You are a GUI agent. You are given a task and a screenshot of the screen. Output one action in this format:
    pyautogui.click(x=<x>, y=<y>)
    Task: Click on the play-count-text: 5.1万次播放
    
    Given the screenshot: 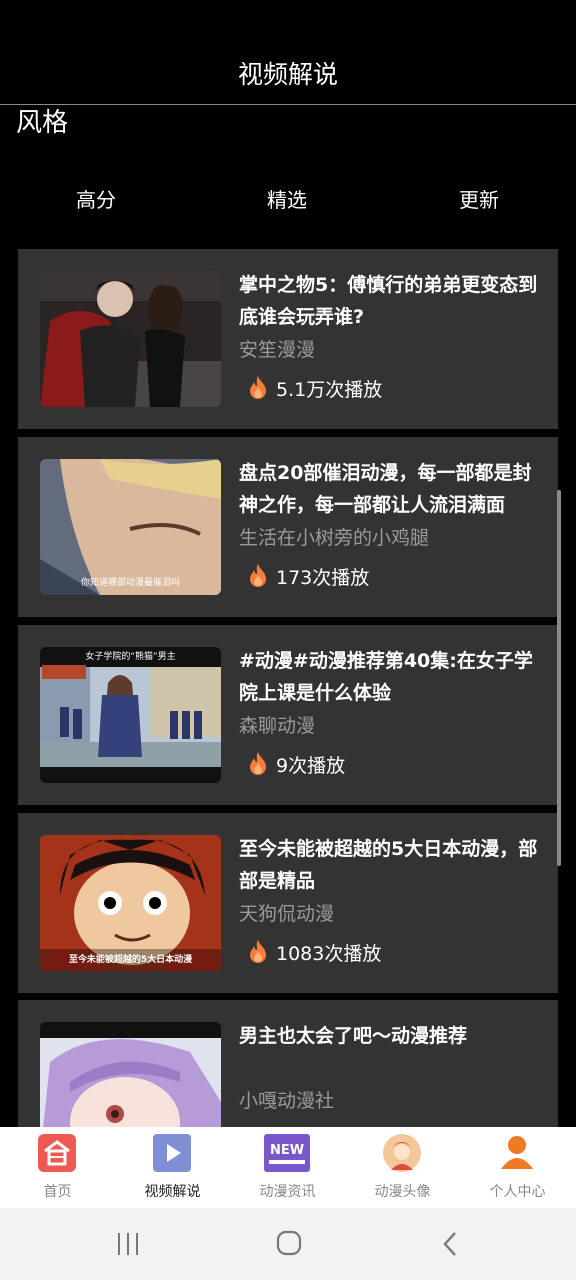 What is the action you would take?
    pyautogui.click(x=329, y=389)
    